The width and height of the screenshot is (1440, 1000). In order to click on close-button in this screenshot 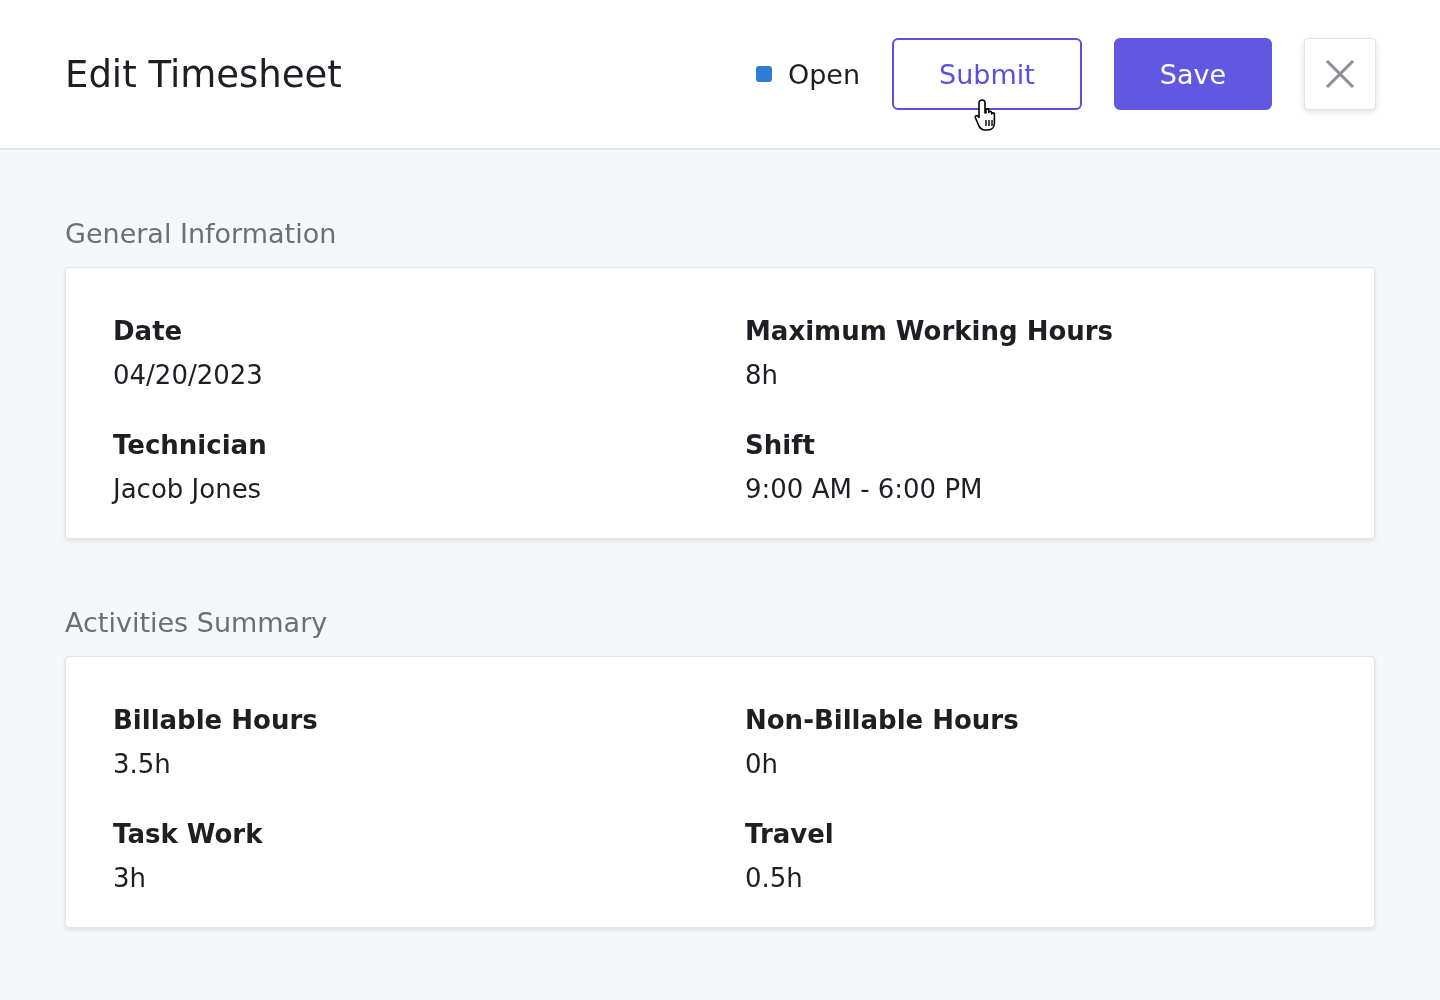, I will do `click(1340, 74)`.